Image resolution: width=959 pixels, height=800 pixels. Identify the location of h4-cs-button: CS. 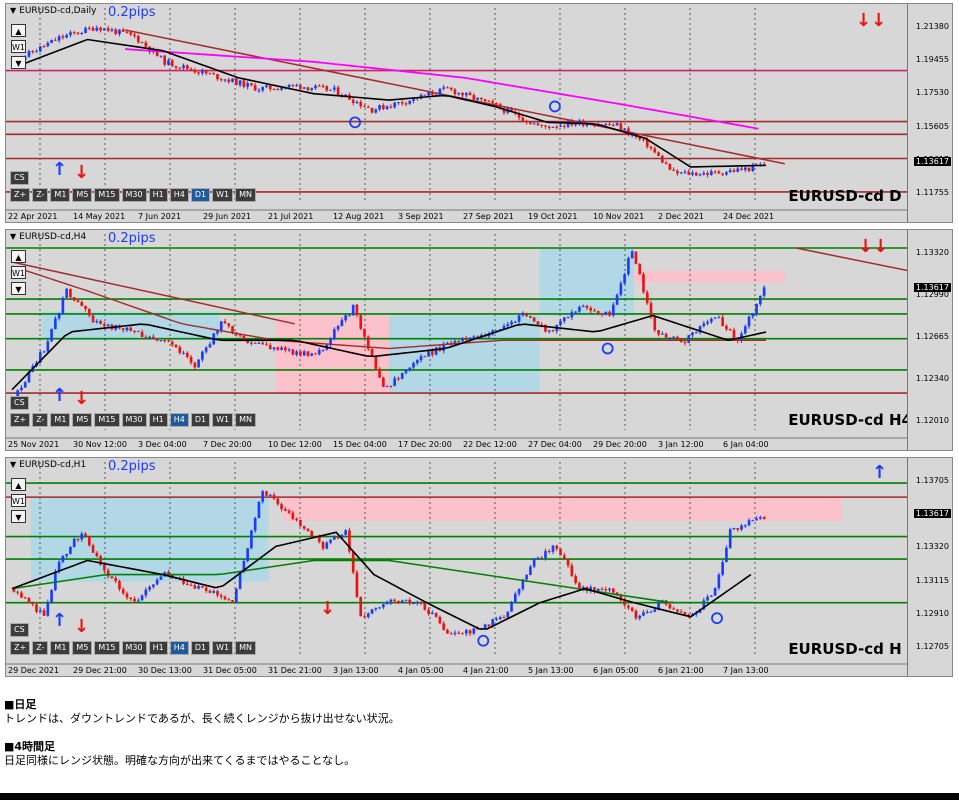
(19, 403).